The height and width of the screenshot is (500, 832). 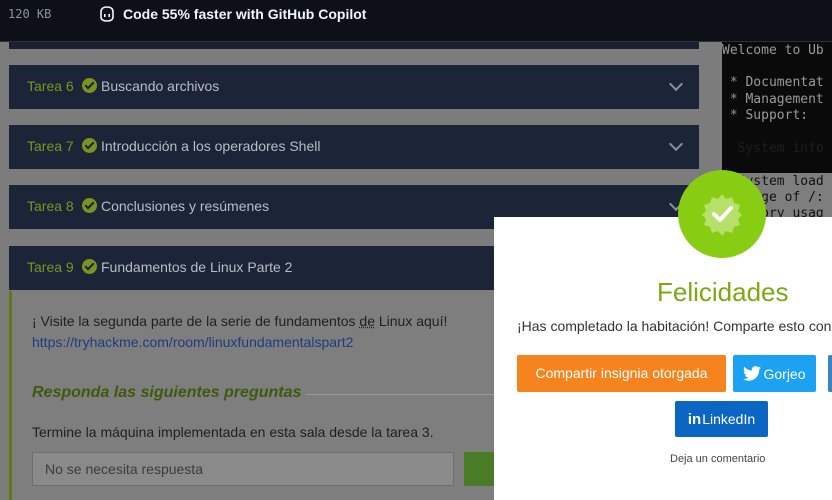 I want to click on task-title: Conclusiones y resúmenes, so click(x=185, y=206).